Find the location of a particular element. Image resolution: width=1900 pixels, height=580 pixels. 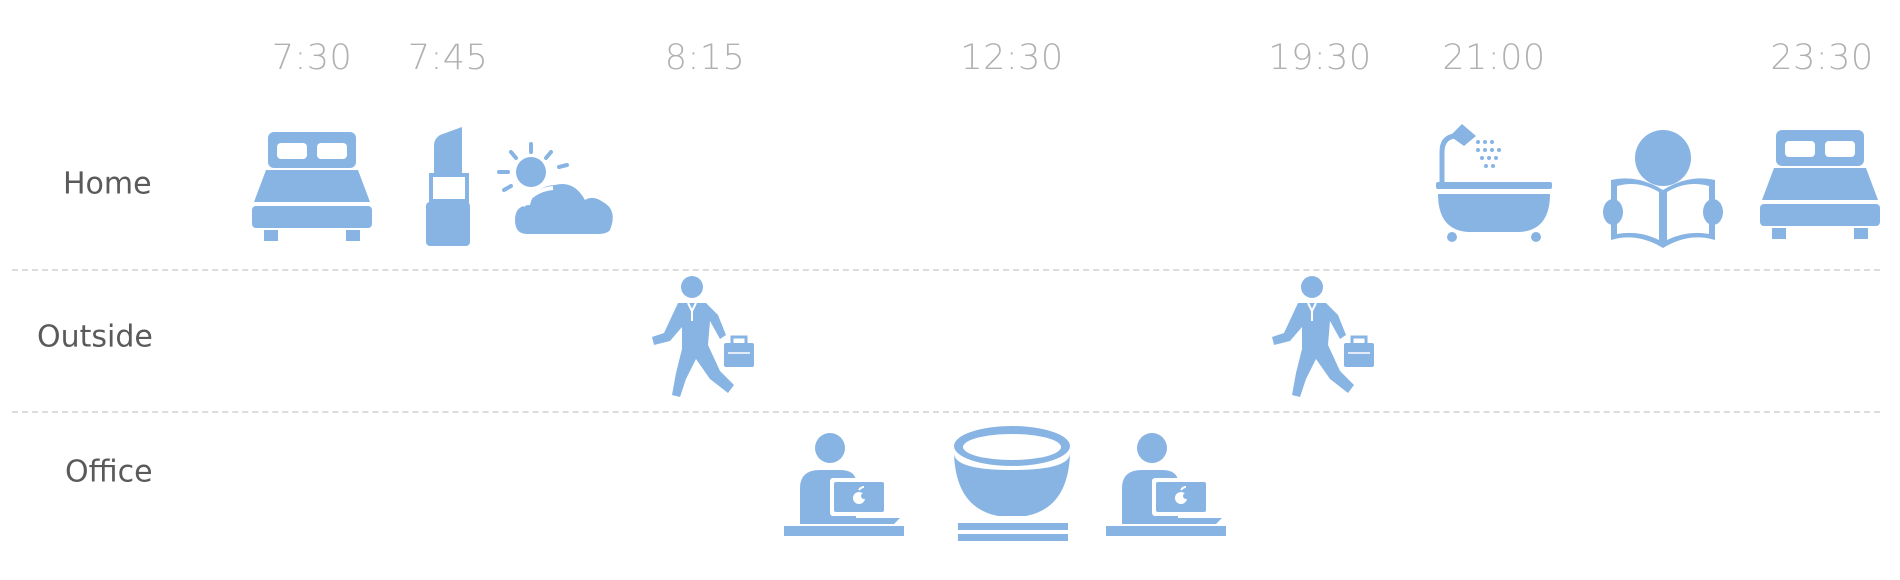

time-label-2330: 23:30 is located at coordinates (1822, 58).